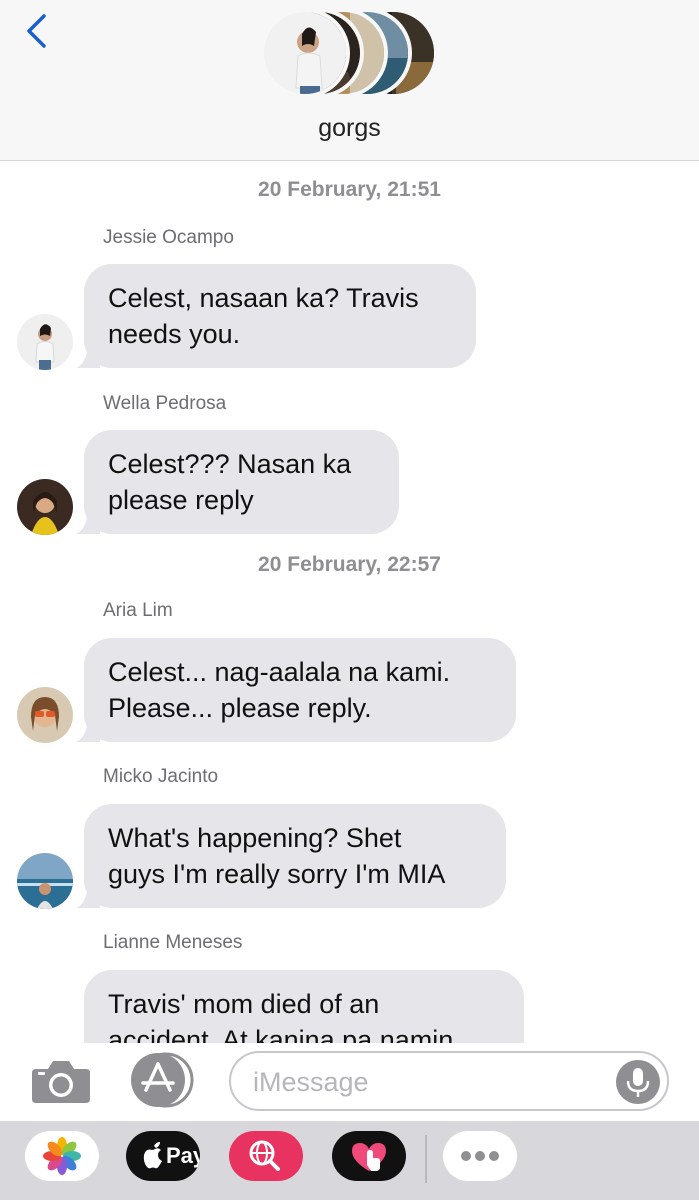 Image resolution: width=699 pixels, height=1200 pixels. I want to click on photos-icon, so click(62, 1156).